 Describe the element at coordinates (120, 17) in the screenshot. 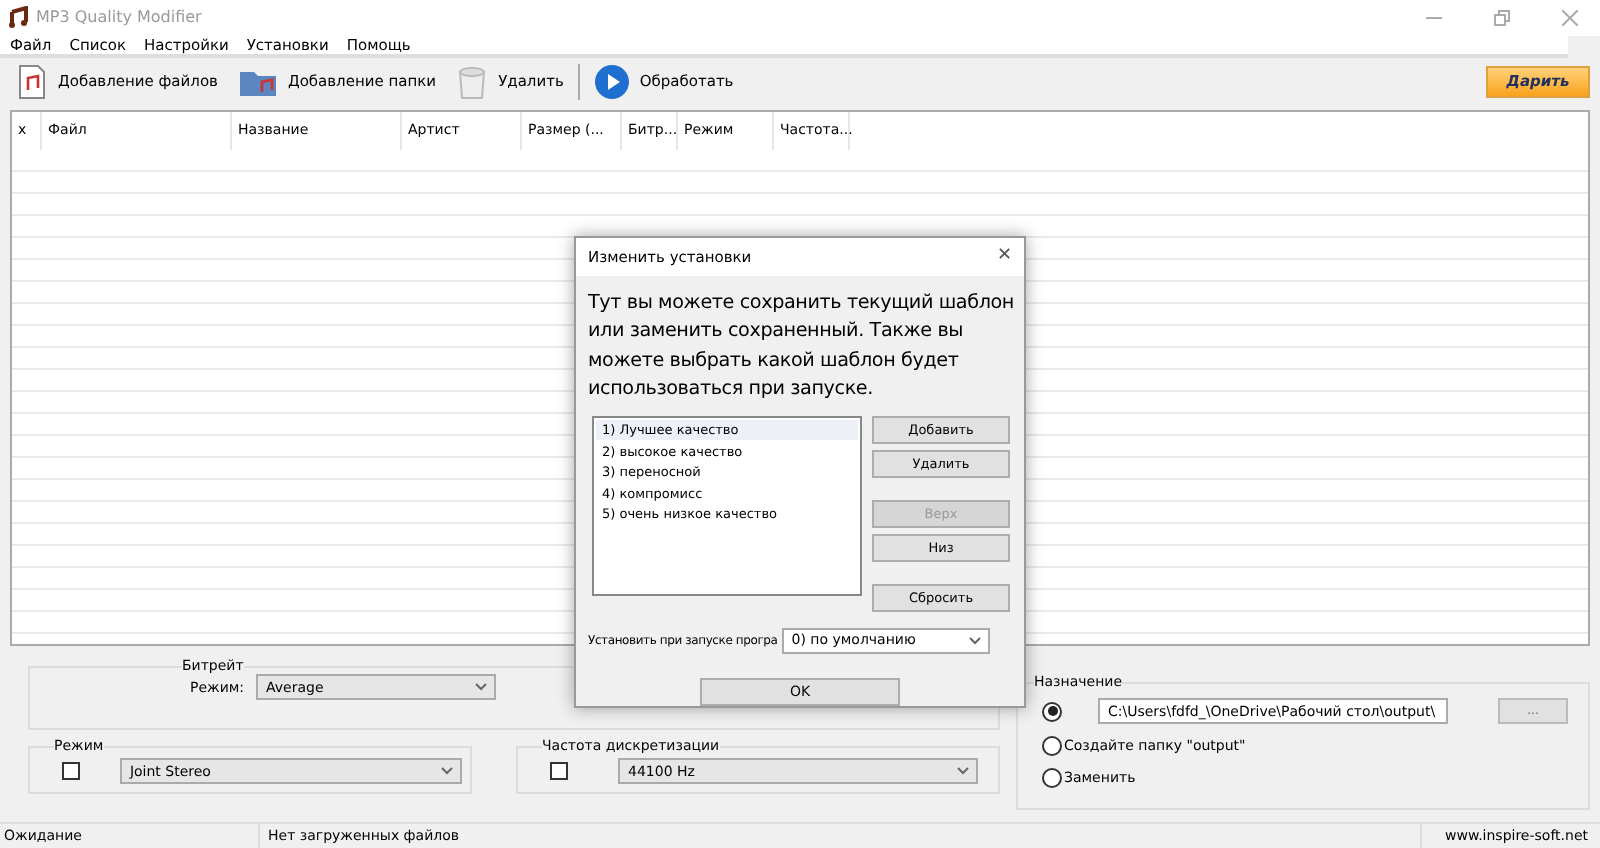

I see `window-title: MP3 Quality Modifier` at that location.